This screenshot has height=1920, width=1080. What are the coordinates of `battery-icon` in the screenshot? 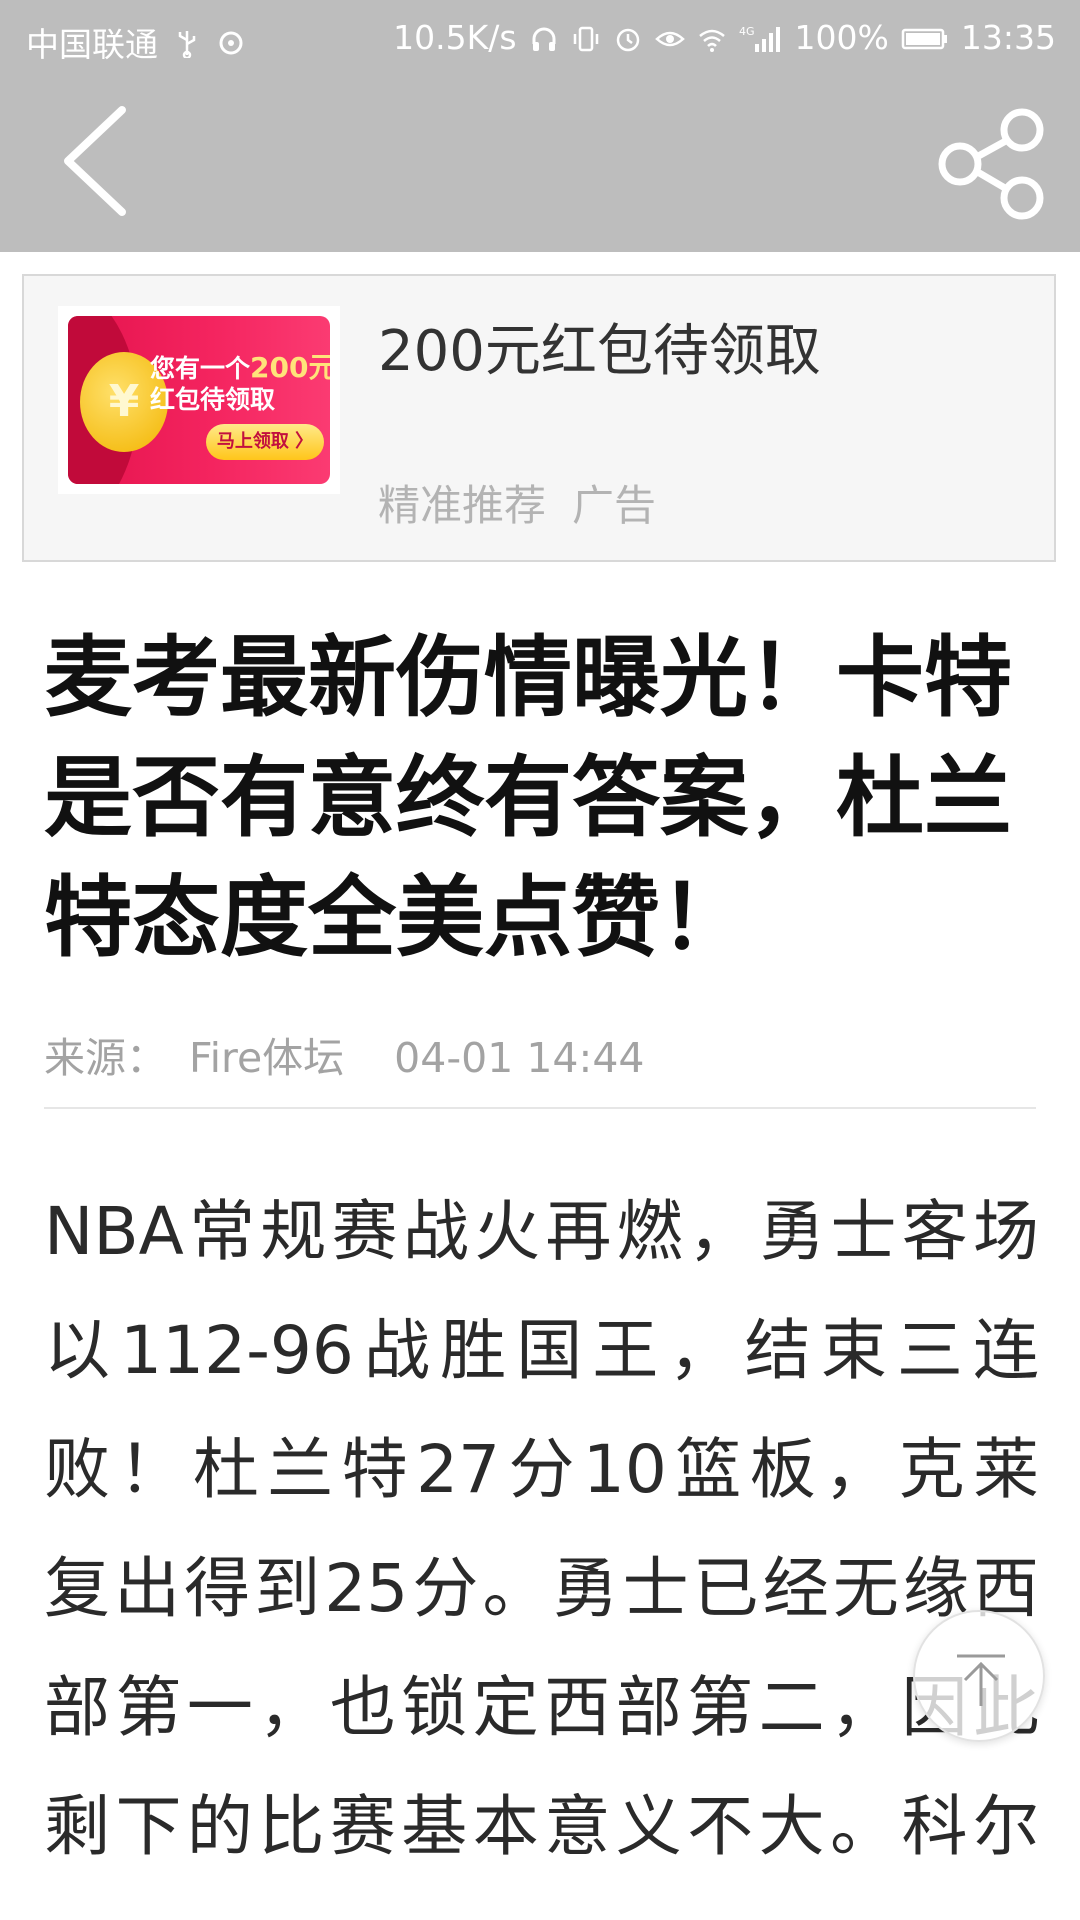 It's located at (925, 38).